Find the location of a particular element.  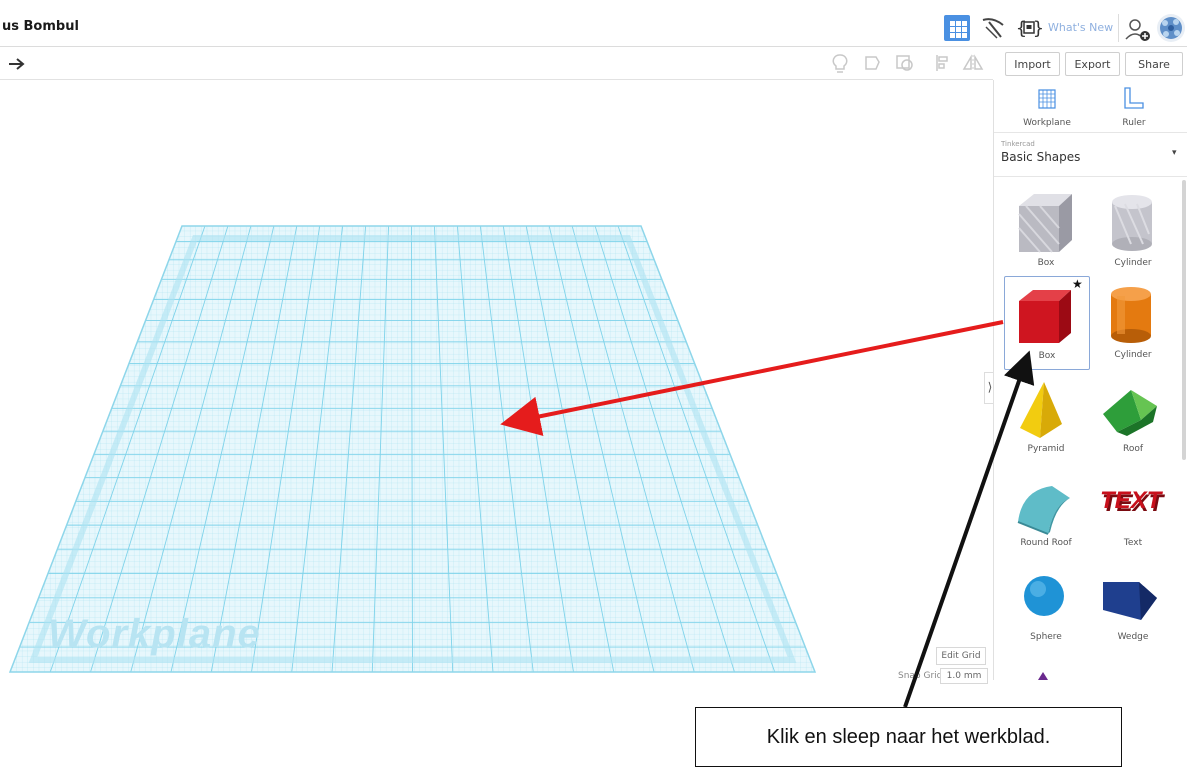

blocks-pickaxe-icon is located at coordinates (993, 28).